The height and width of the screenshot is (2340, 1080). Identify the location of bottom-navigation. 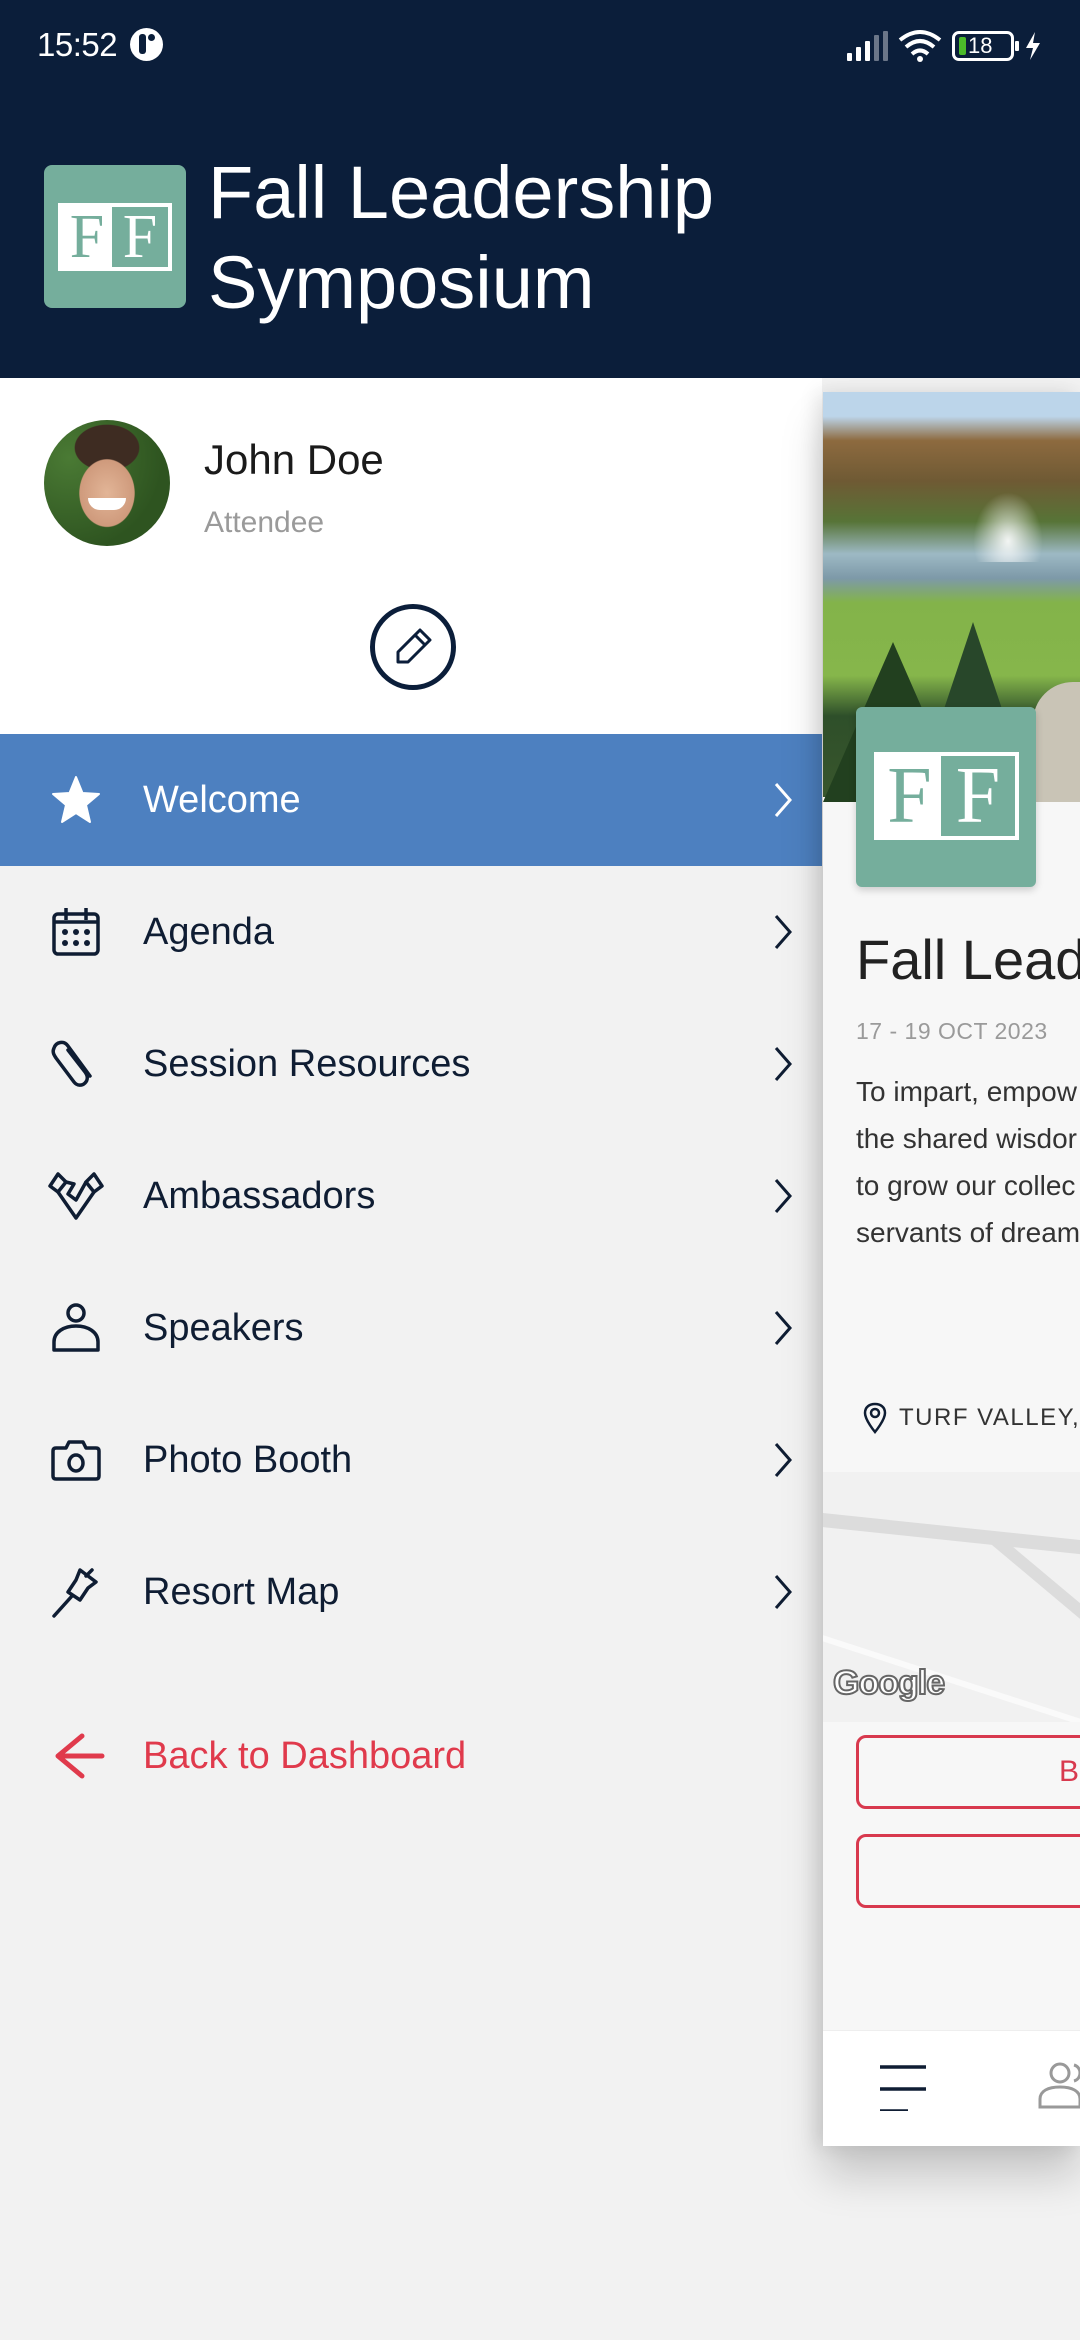
(951, 2088).